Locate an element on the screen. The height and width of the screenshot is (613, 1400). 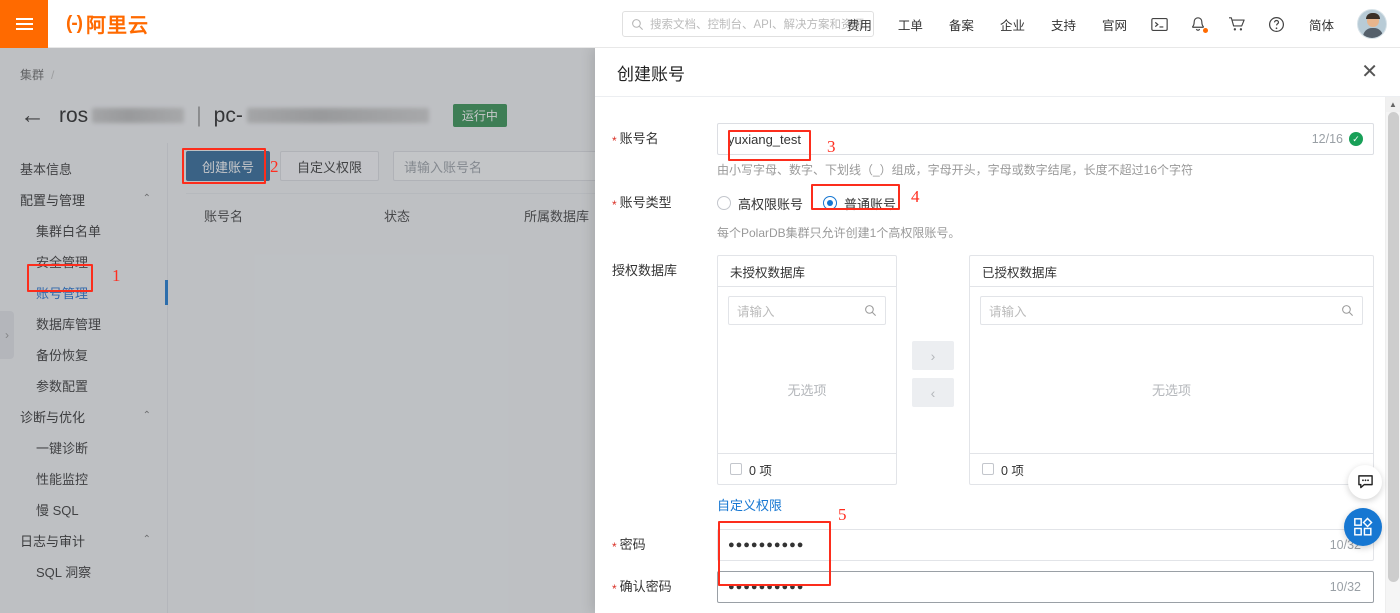
top-nav-items: 费用 工单 备案 企业 支持 官网 简体 is located at coordinates (1113, 24).